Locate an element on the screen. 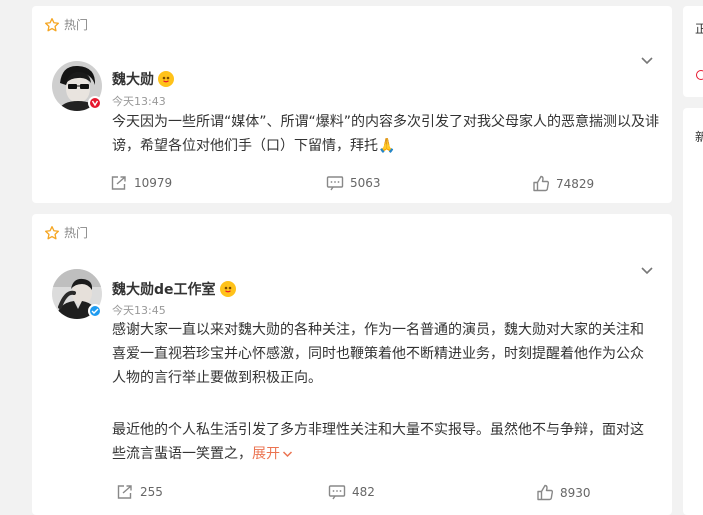  like-button: 74829 is located at coordinates (563, 183).